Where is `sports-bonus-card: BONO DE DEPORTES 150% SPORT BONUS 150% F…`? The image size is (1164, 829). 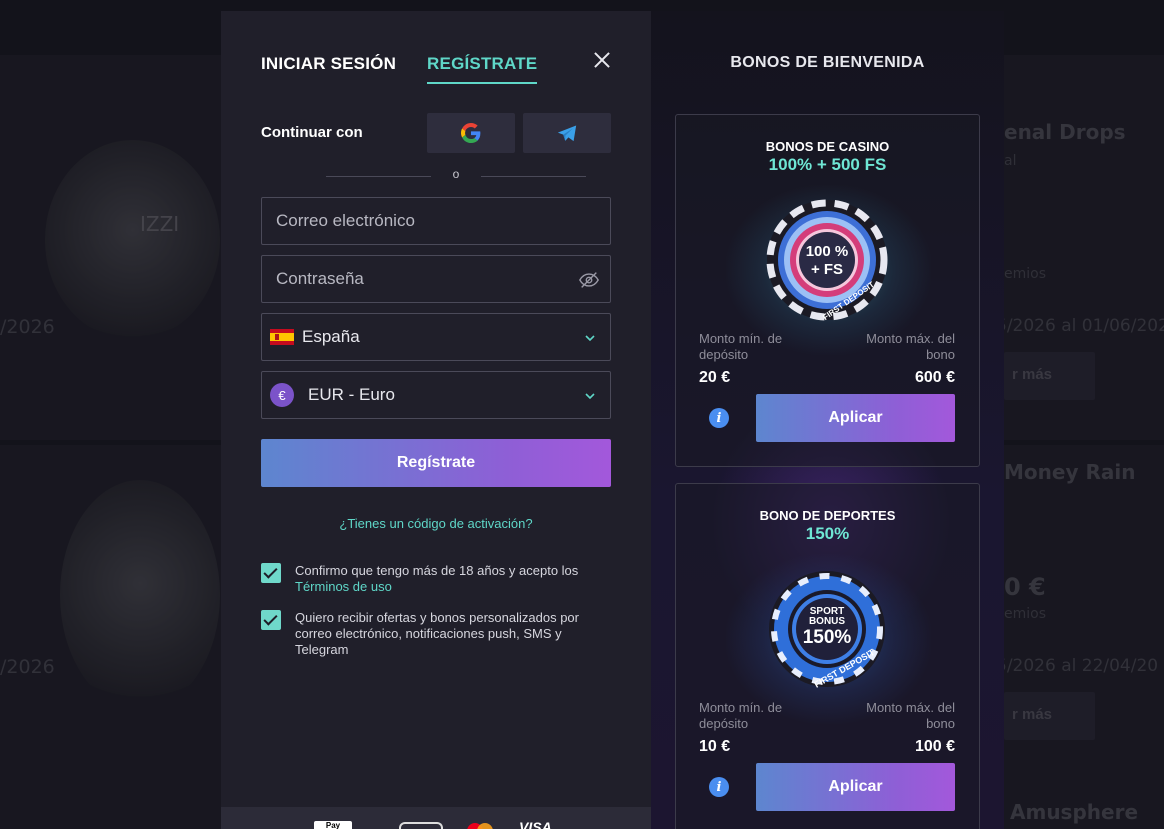
sports-bonus-card: BONO DE DEPORTES 150% SPORT BONUS 150% F… is located at coordinates (827, 656).